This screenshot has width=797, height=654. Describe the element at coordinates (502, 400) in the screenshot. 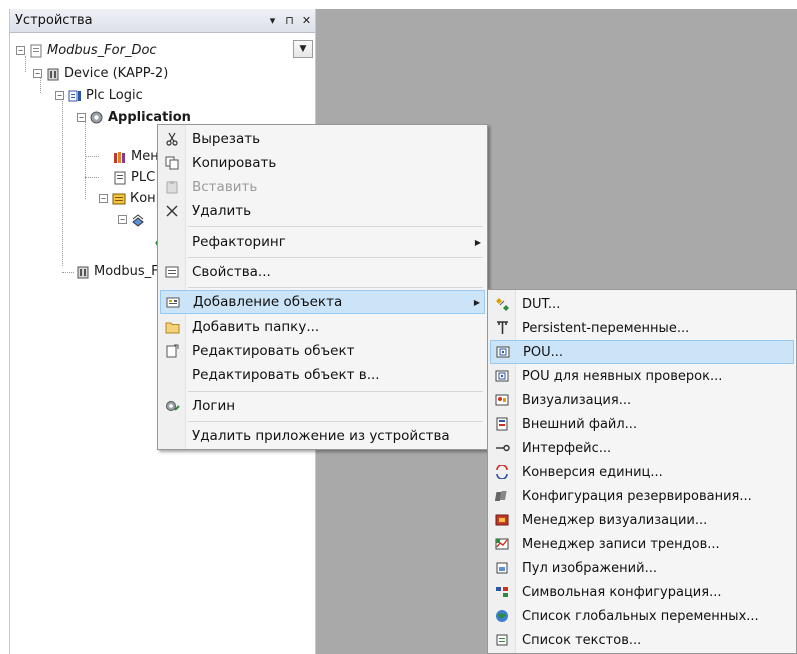

I see `visualization-icon` at that location.